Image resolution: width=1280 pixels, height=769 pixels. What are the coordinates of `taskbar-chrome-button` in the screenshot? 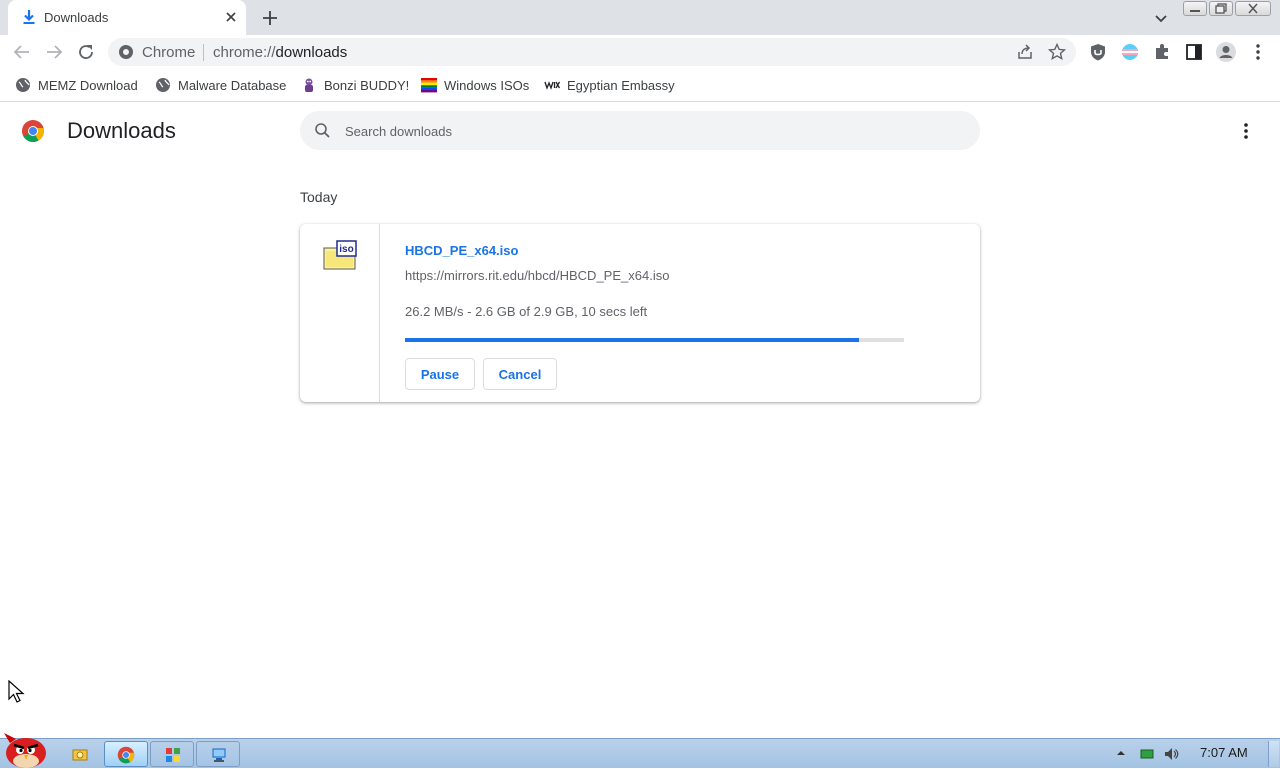 It's located at (126, 754).